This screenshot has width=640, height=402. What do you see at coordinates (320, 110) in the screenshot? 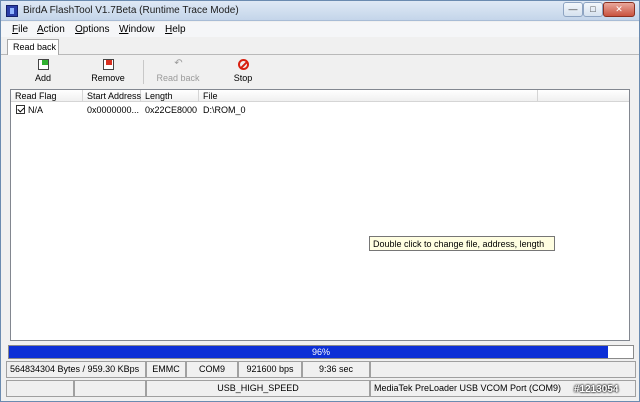
I see `table-row: N/A 0x0000000... 0x22CE8000 D:\ROM_0` at bounding box center [320, 110].